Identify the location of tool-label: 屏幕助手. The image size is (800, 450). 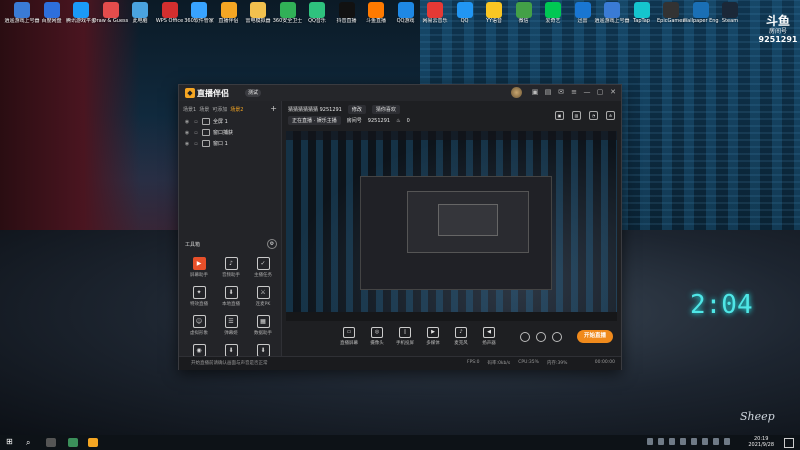
(199, 275).